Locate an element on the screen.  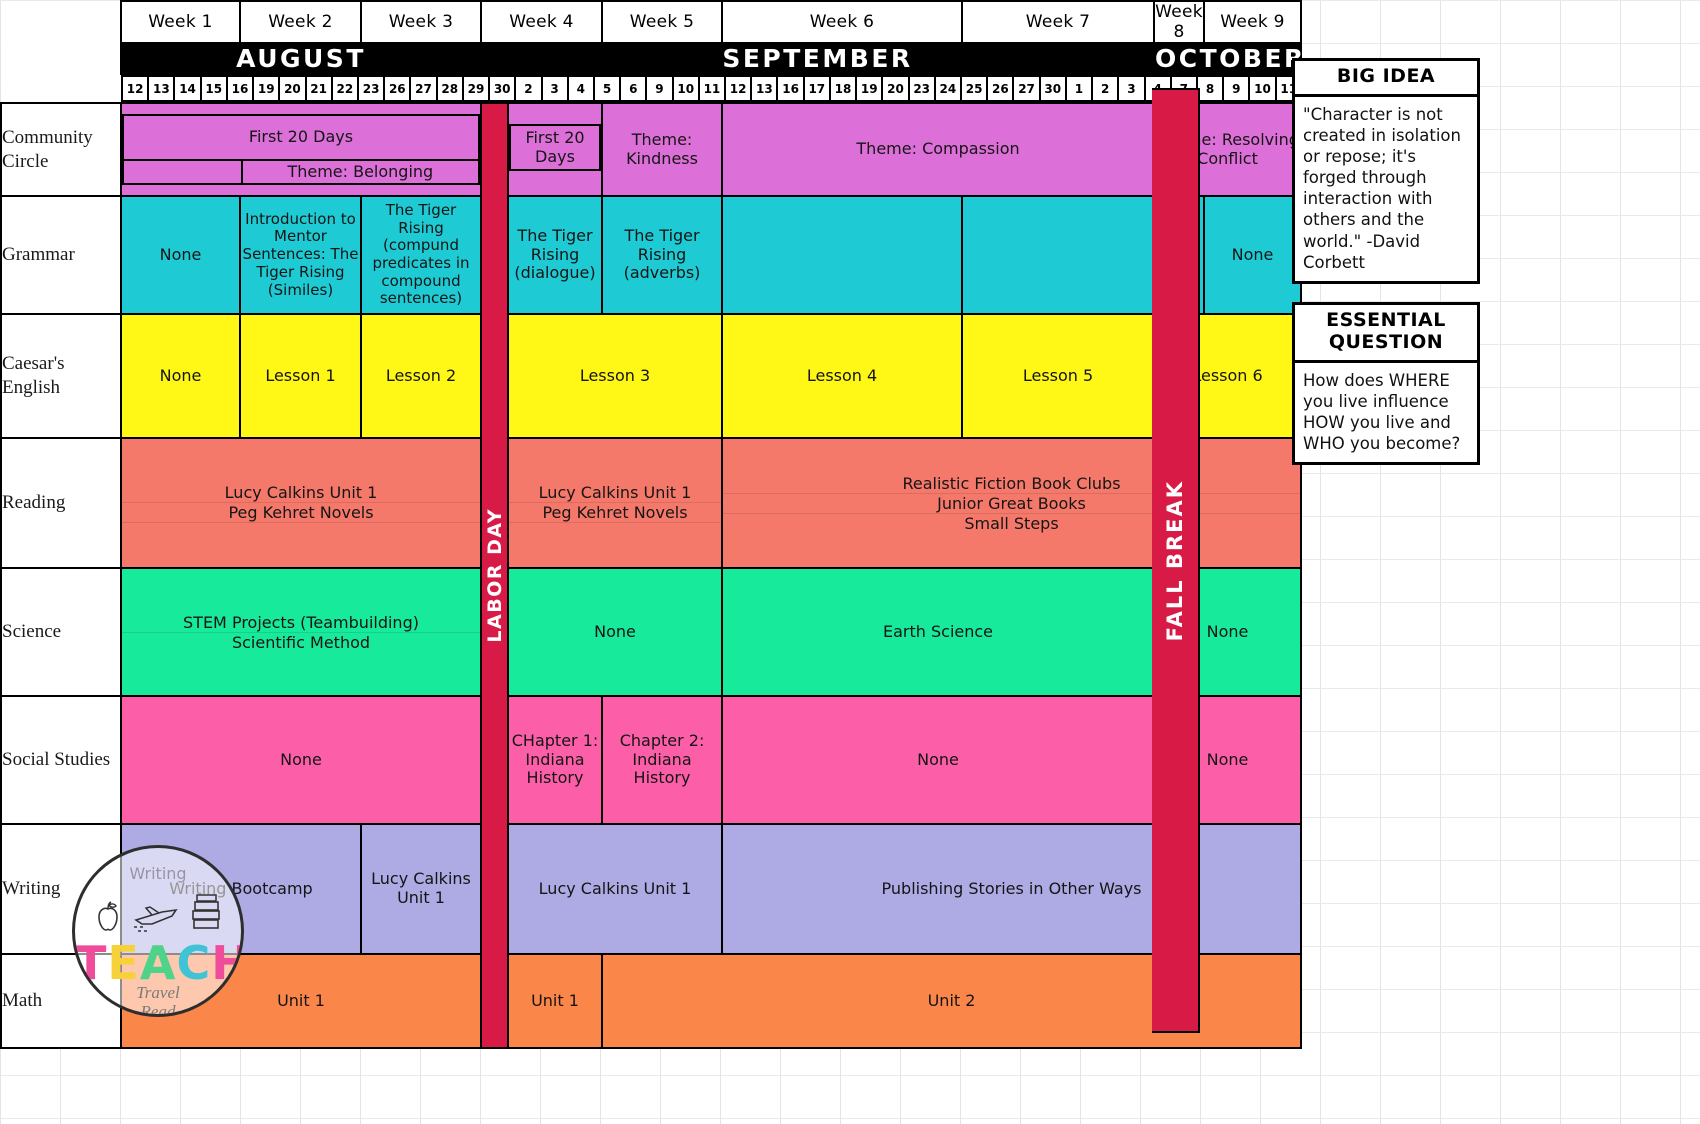
day-number-22: 22 is located at coordinates (344, 88).